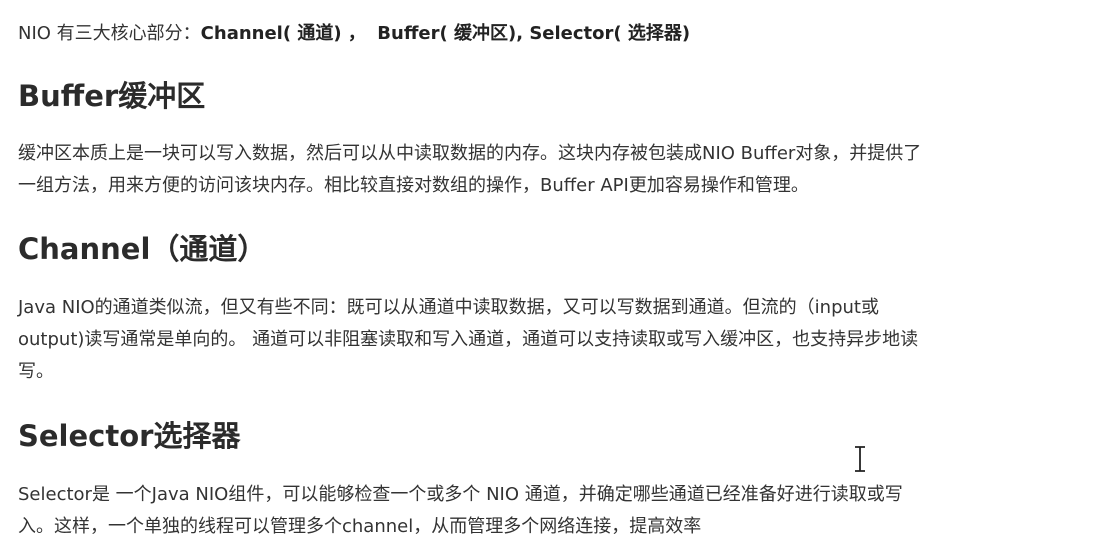  What do you see at coordinates (129, 436) in the screenshot?
I see `heading-selector: Selector选择器` at bounding box center [129, 436].